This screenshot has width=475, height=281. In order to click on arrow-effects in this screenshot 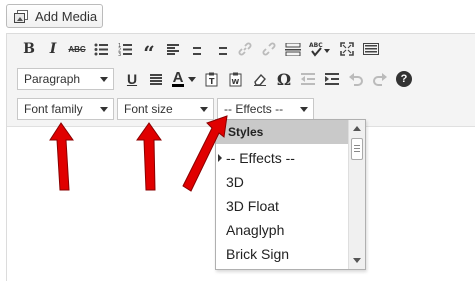, I will do `click(205, 153)`.